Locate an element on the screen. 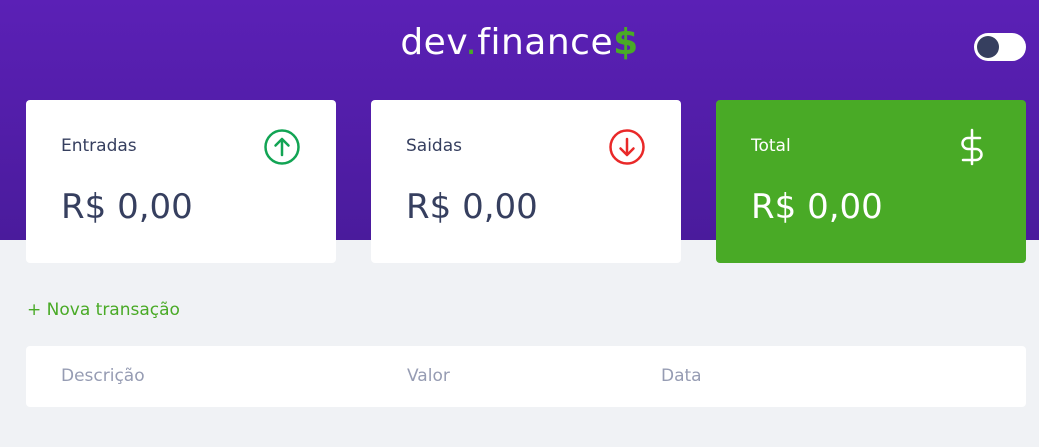 This screenshot has width=1039, height=447. transactions-table-header: Descrição Valor Data is located at coordinates (526, 376).